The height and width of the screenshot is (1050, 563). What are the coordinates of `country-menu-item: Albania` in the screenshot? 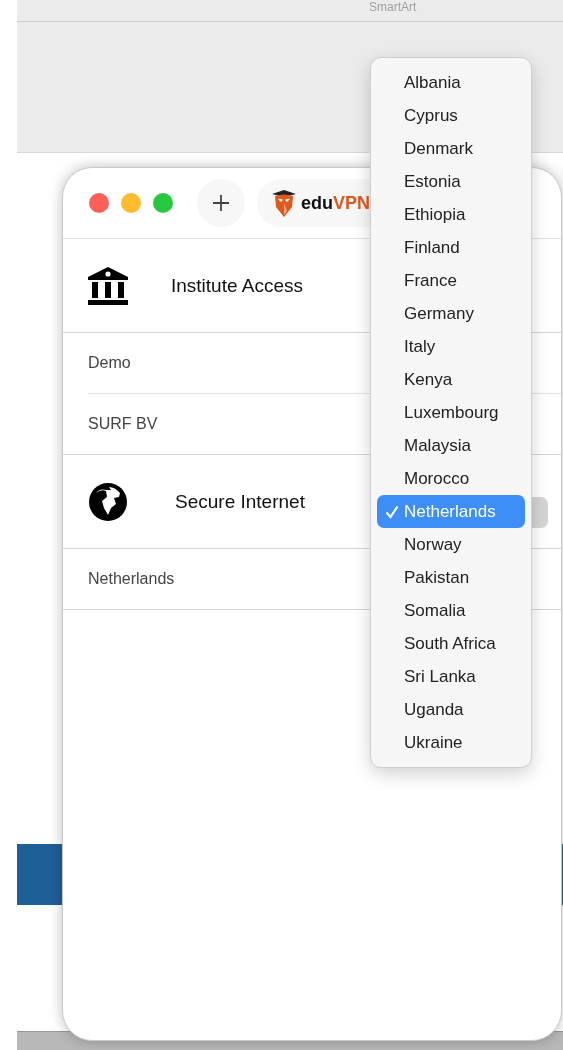 It's located at (451, 82).